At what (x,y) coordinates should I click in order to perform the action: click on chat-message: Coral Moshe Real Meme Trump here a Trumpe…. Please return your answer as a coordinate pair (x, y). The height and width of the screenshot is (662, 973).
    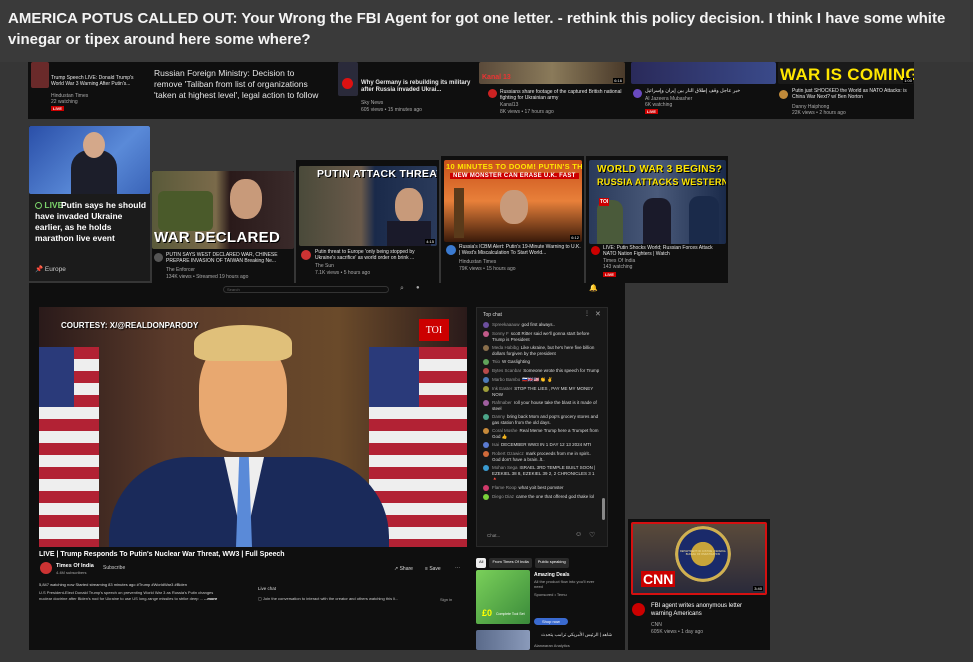
    Looking at the image, I should click on (542, 433).